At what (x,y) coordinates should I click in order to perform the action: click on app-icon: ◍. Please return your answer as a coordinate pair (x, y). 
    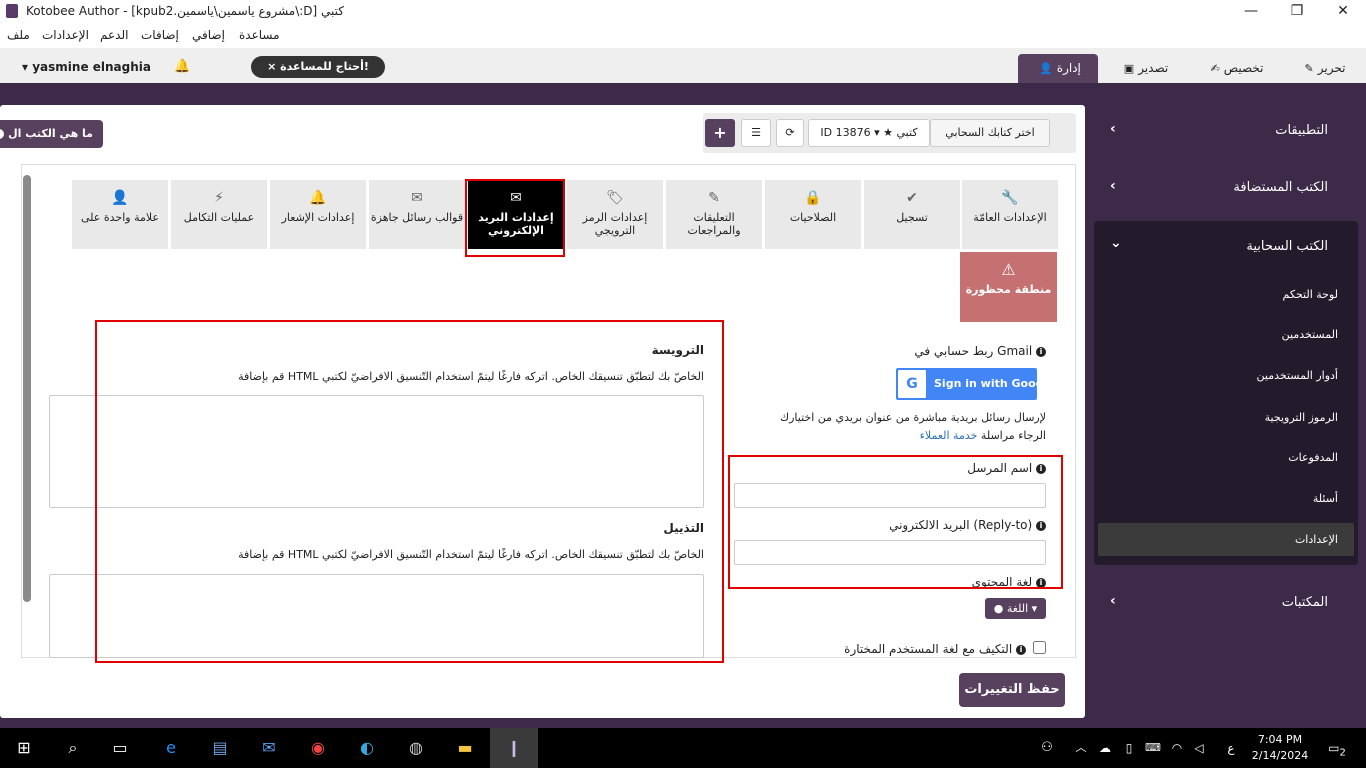
    Looking at the image, I should click on (416, 748).